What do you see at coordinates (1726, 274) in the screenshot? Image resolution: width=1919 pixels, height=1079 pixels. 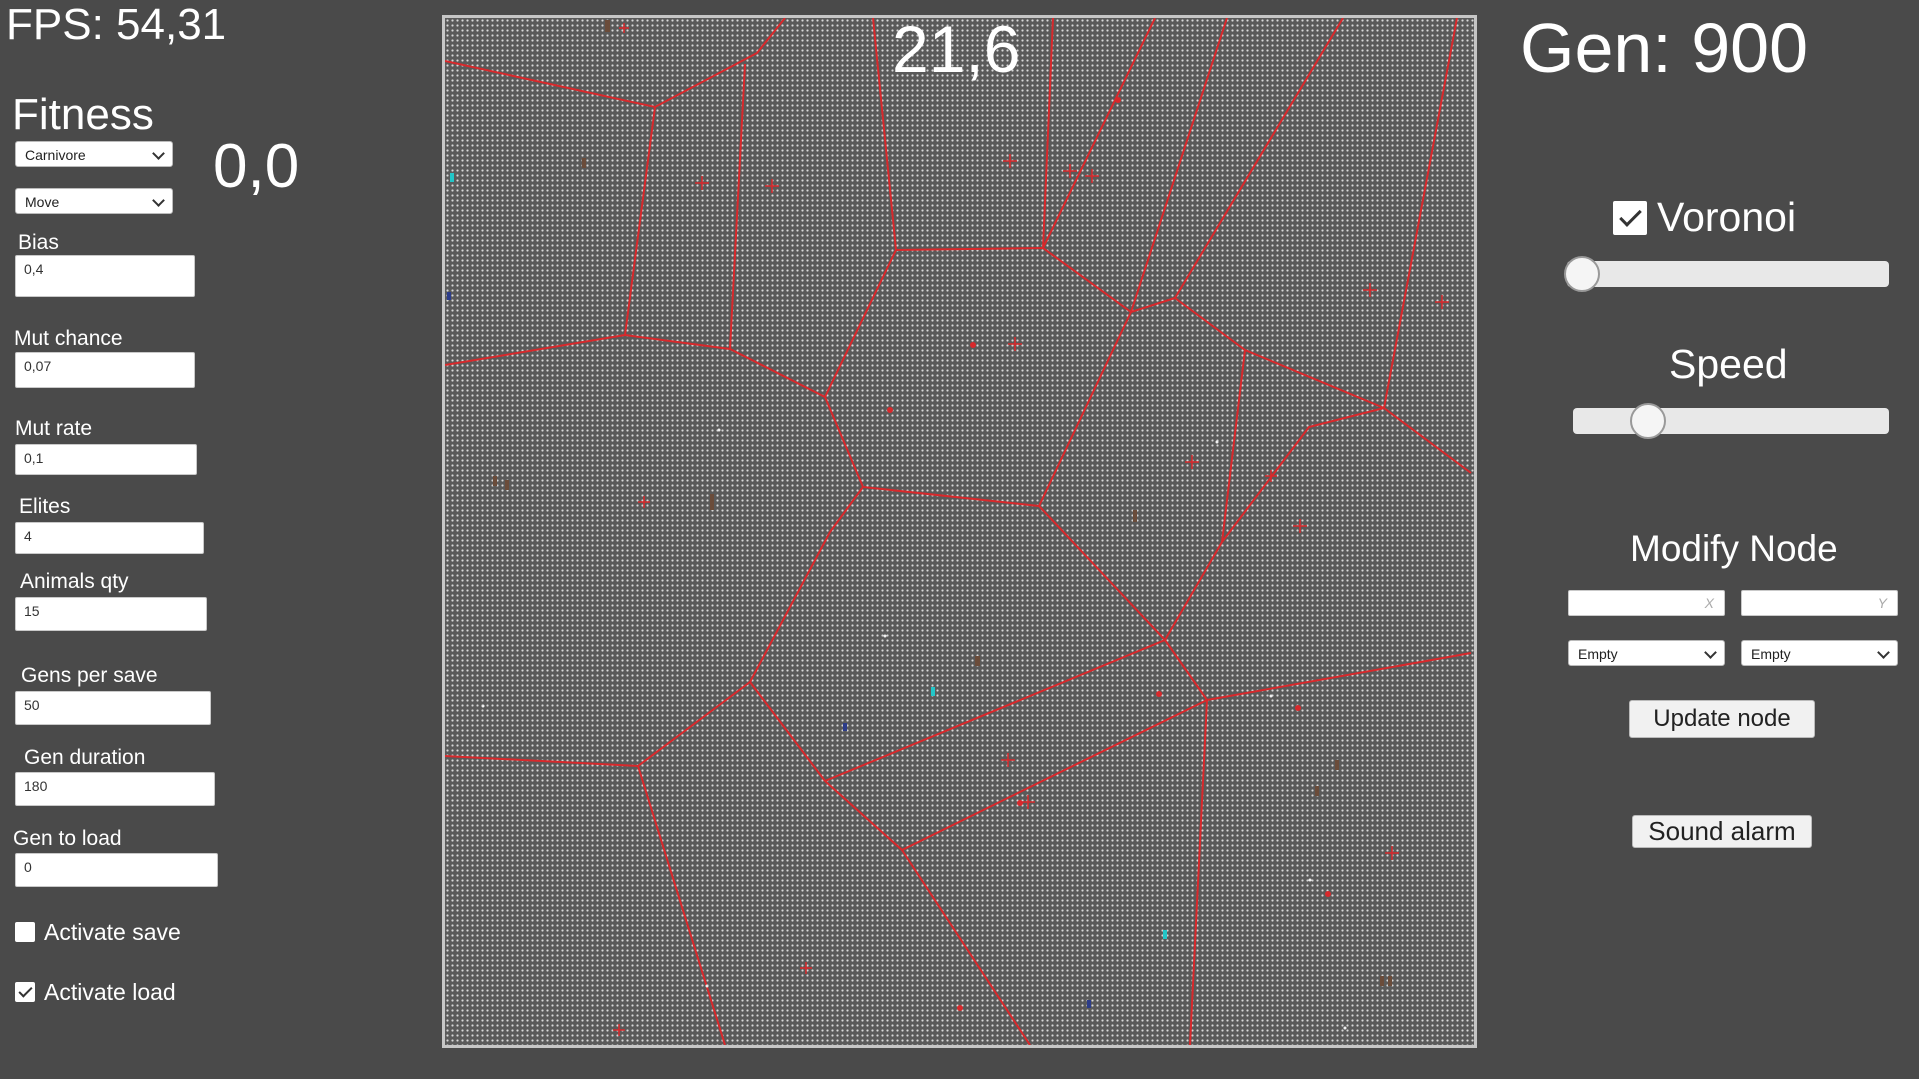 I see `voronoi-slider` at bounding box center [1726, 274].